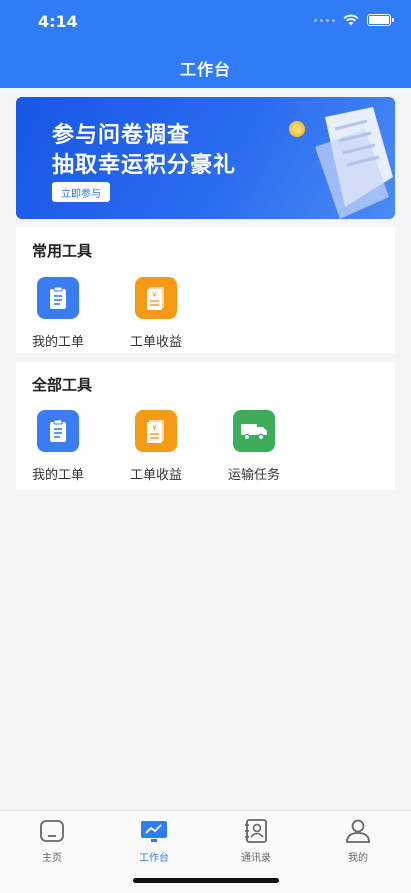 Image resolution: width=411 pixels, height=893 pixels. I want to click on tab-contacts: 通讯录, so click(256, 840).